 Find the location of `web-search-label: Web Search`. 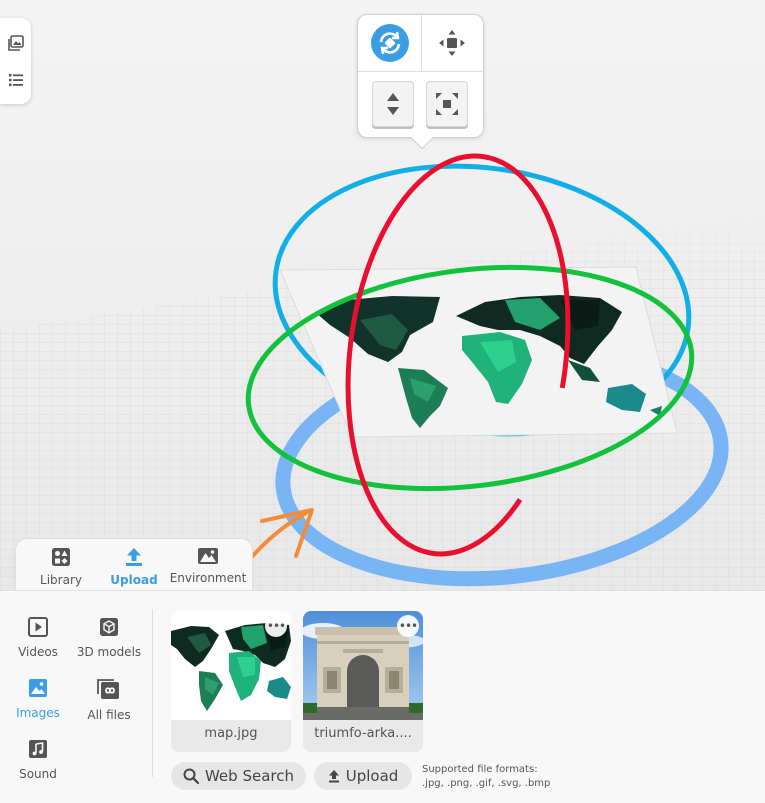

web-search-label: Web Search is located at coordinates (249, 776).